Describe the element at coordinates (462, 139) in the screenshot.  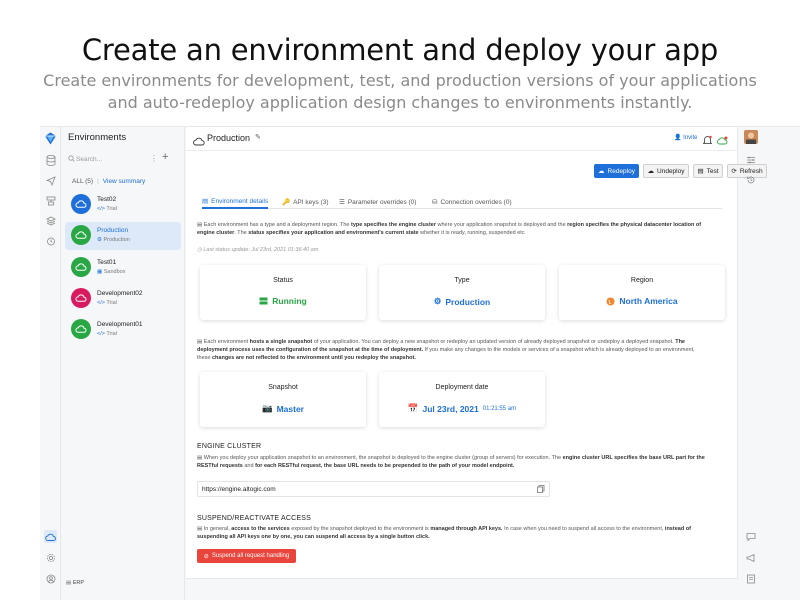
I see `topbar: Production ✎ 👤 Invite` at that location.